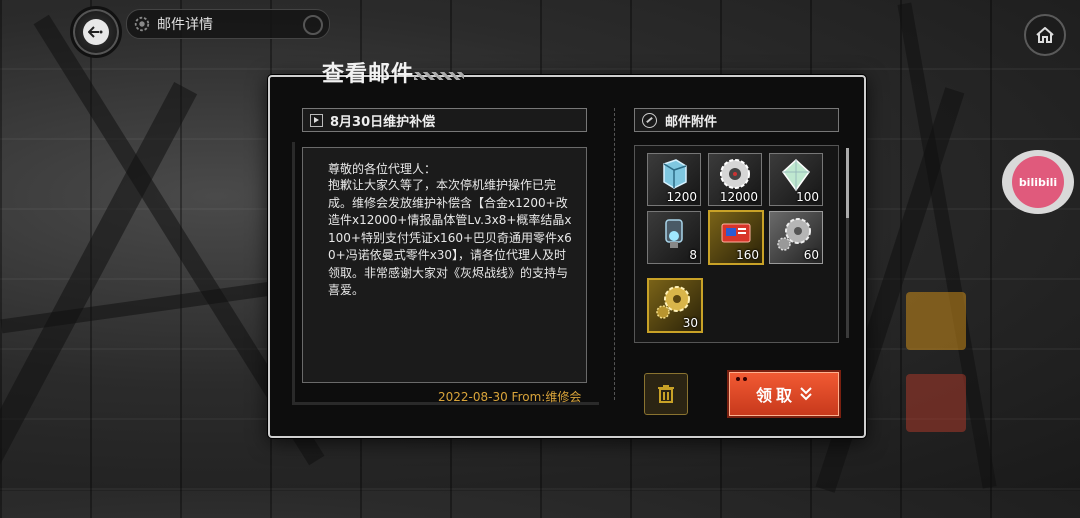 This screenshot has width=1080, height=518. I want to click on back-arrow-icon, so click(96, 32).